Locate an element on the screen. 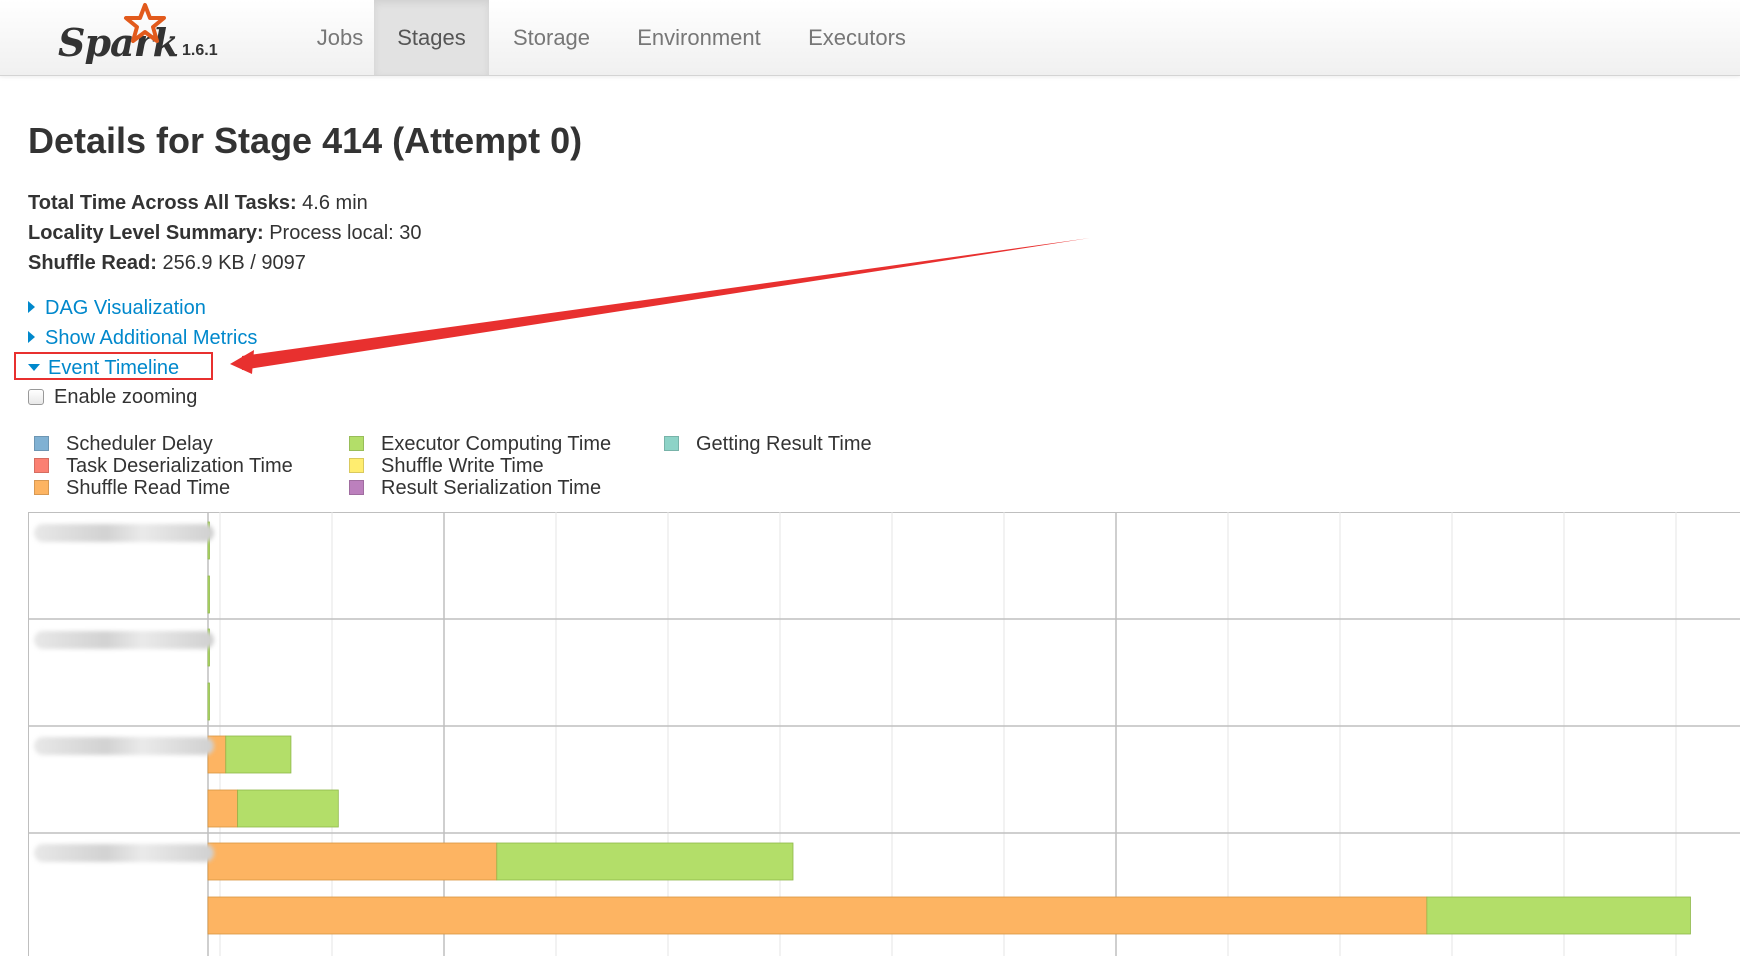 Image resolution: width=1740 pixels, height=956 pixels. legend-result-serialization: Result Serialization Time is located at coordinates (475, 488).